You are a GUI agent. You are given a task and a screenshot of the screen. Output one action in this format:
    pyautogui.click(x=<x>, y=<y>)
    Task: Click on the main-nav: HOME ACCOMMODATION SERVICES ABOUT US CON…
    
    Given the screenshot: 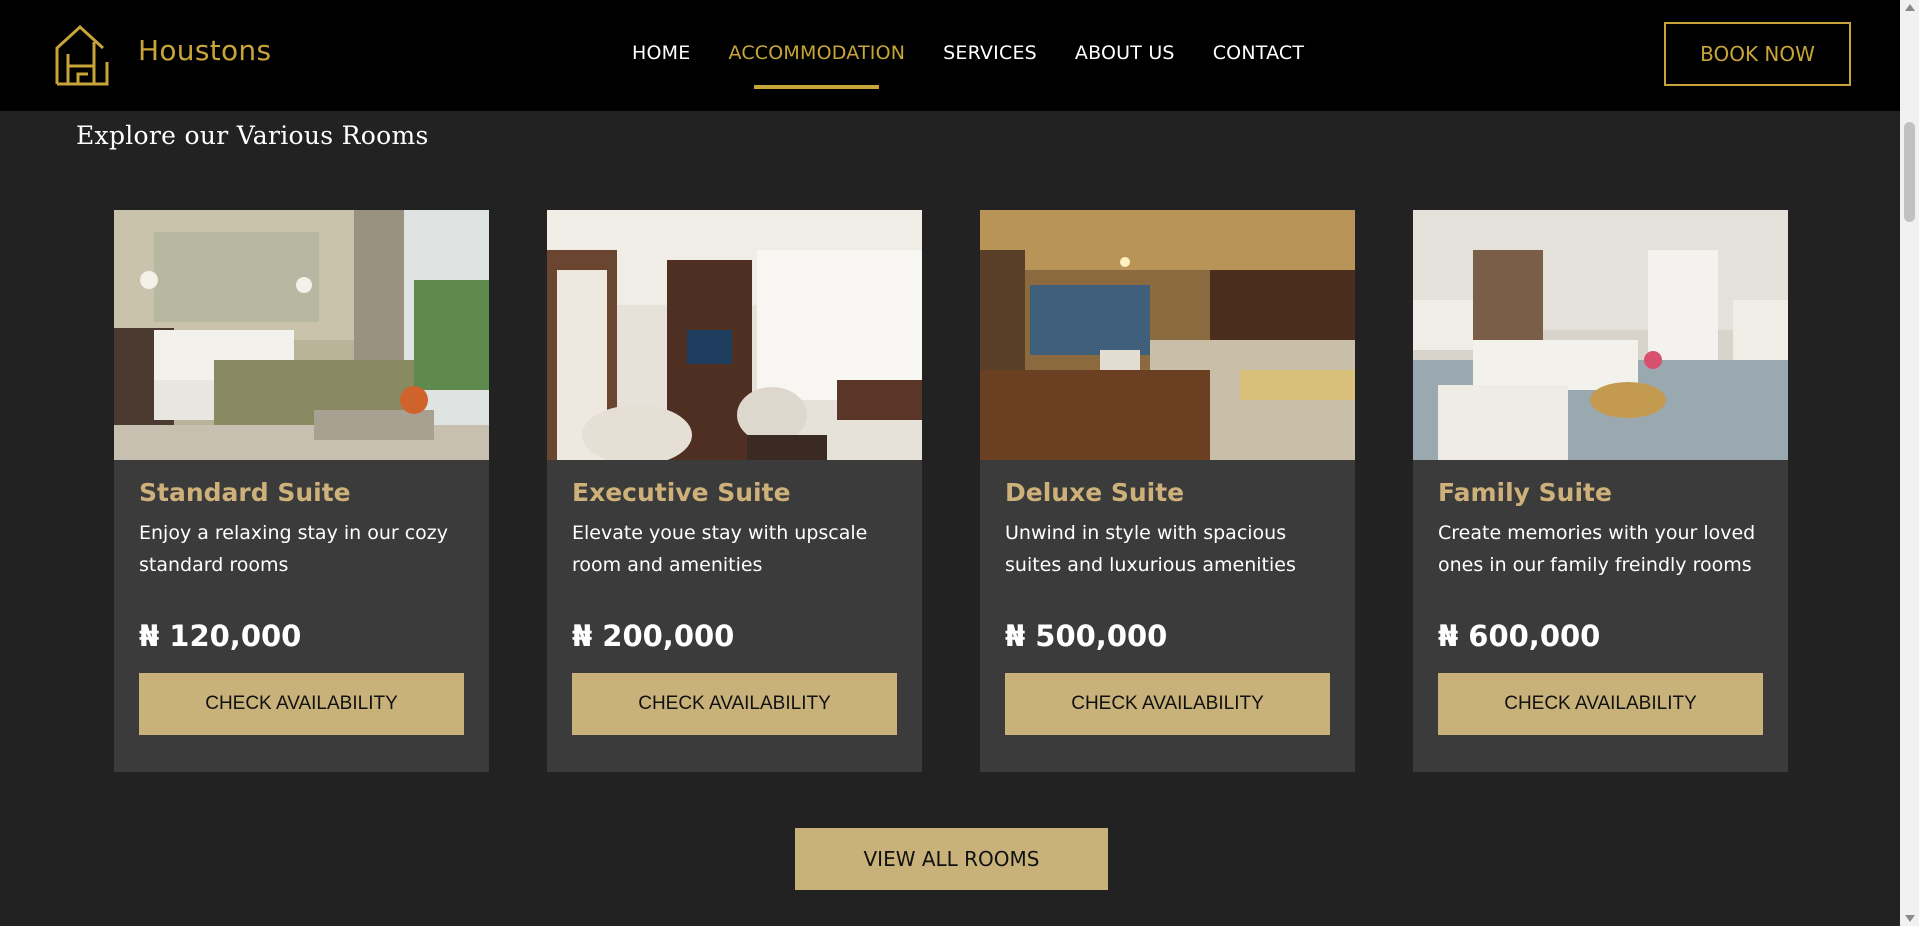 What is the action you would take?
    pyautogui.click(x=968, y=65)
    